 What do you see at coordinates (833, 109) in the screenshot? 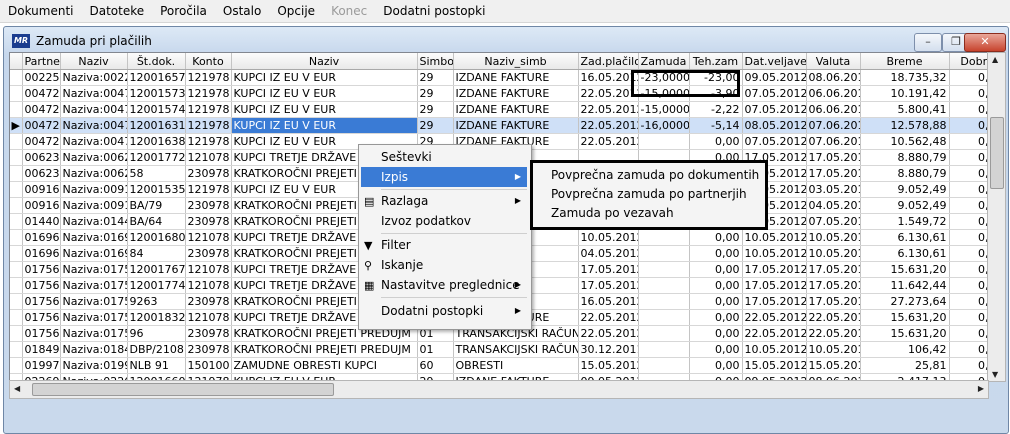
I see `table-cell: 06.06.2012` at bounding box center [833, 109].